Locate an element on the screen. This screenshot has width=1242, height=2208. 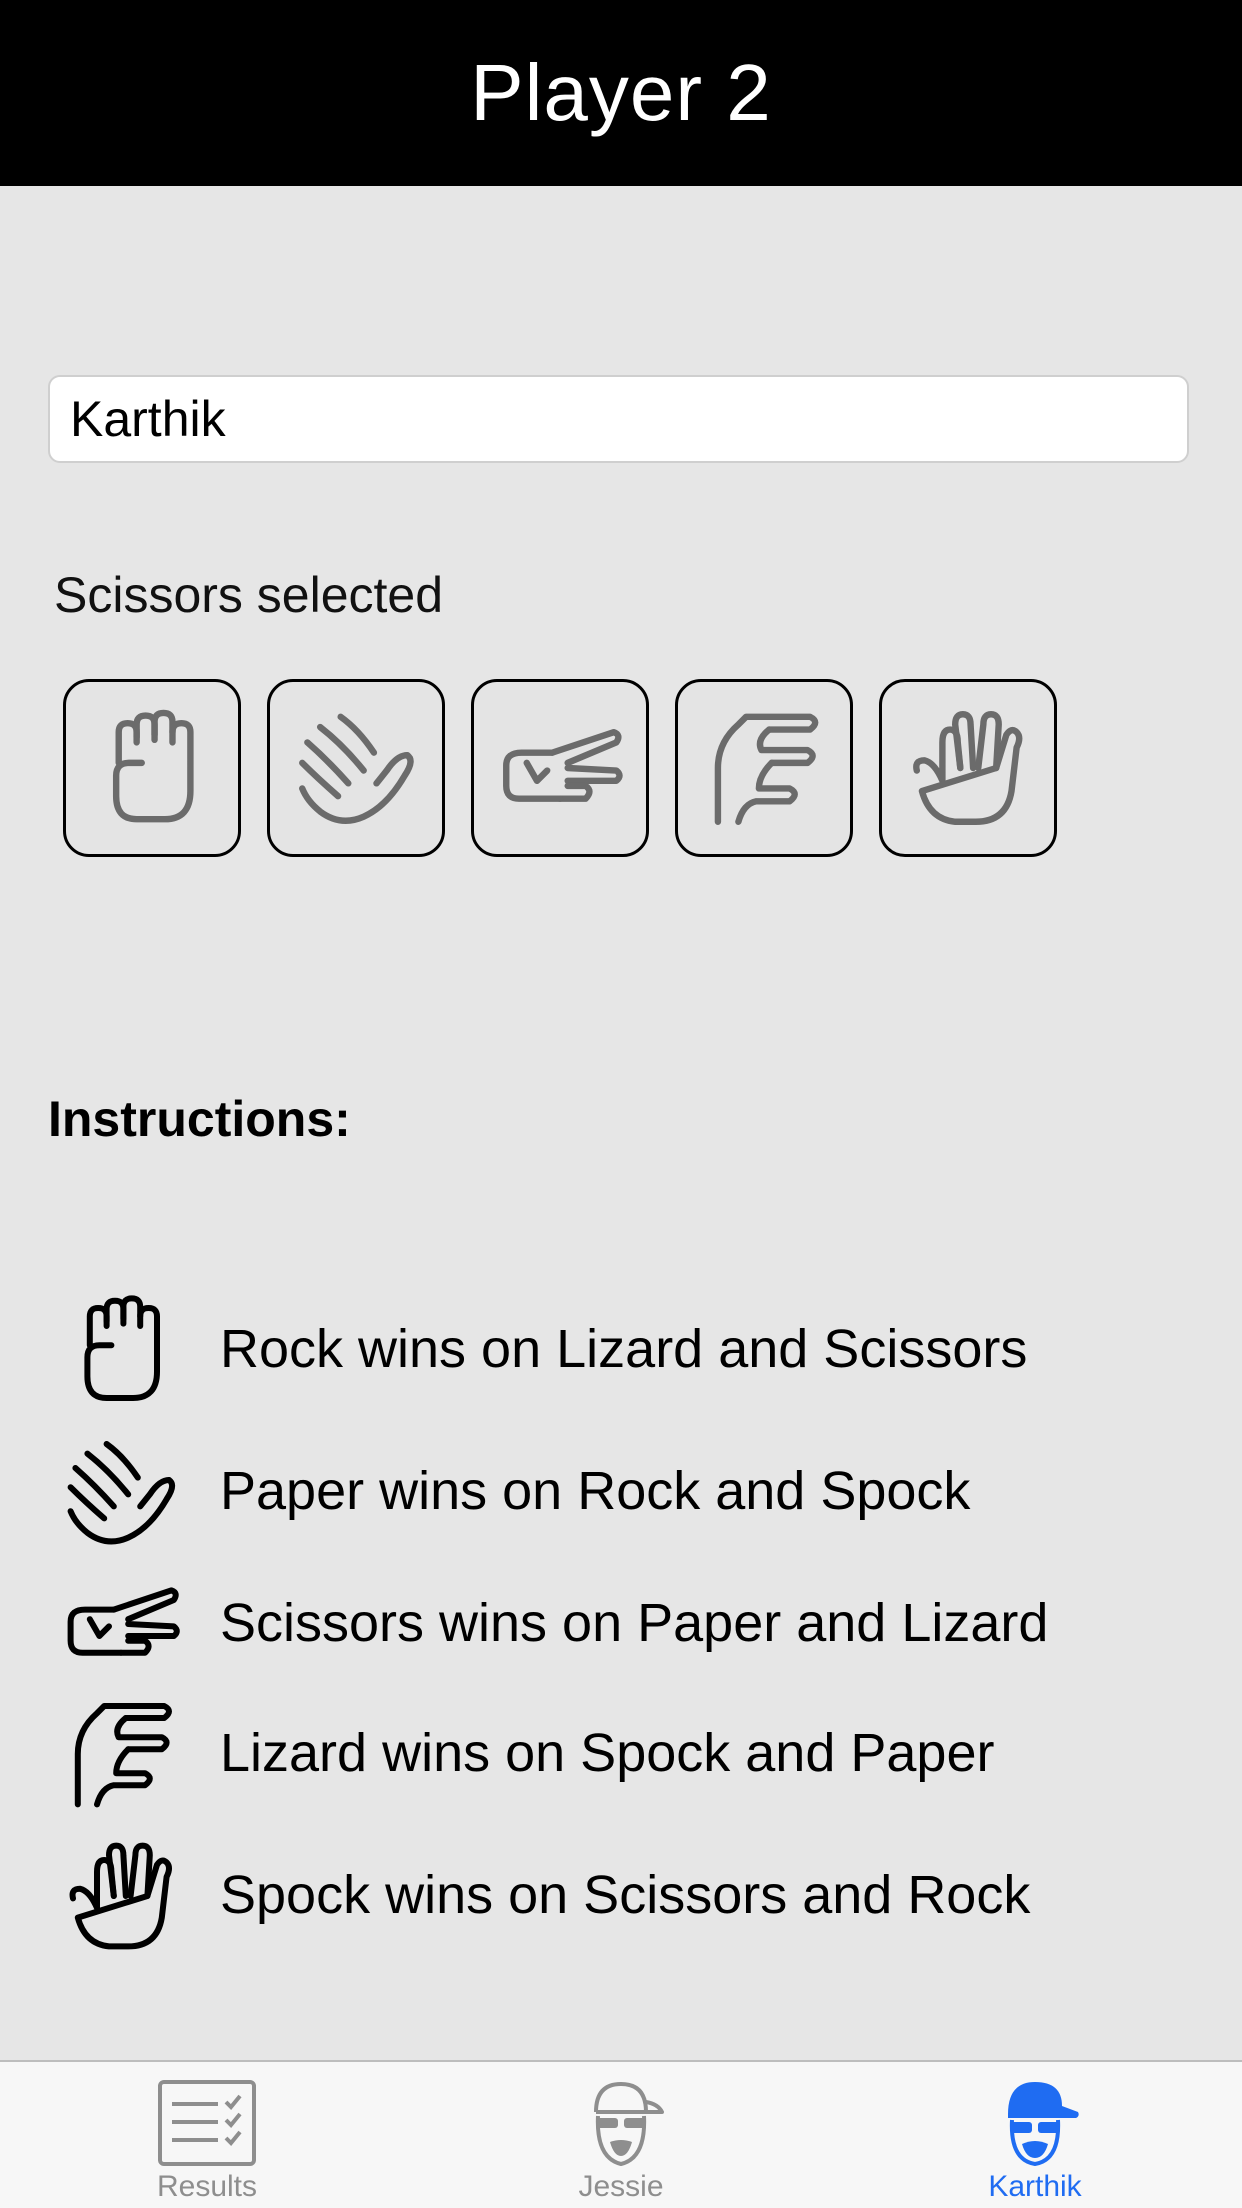
page-title: Player 2 is located at coordinates (621, 92).